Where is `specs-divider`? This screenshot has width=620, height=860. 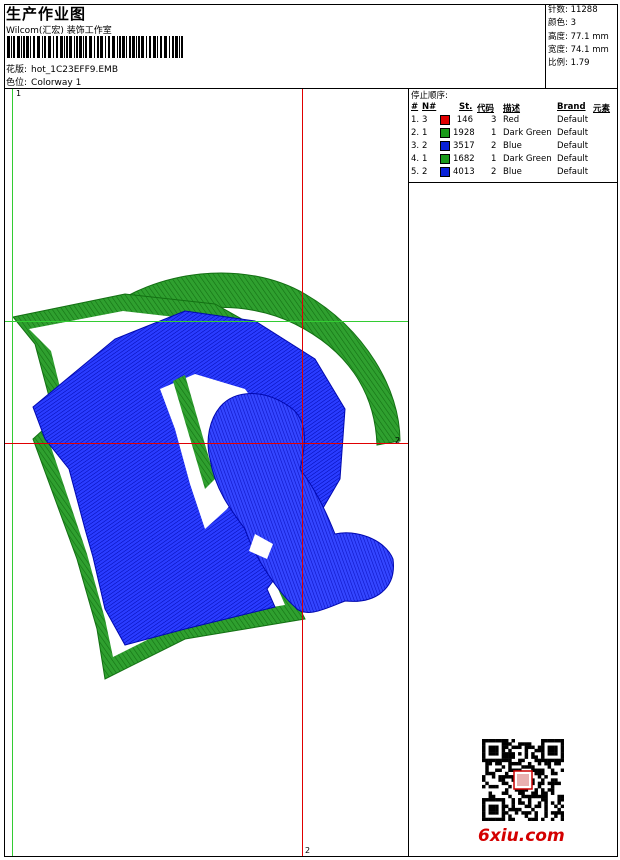 specs-divider is located at coordinates (545, 46).